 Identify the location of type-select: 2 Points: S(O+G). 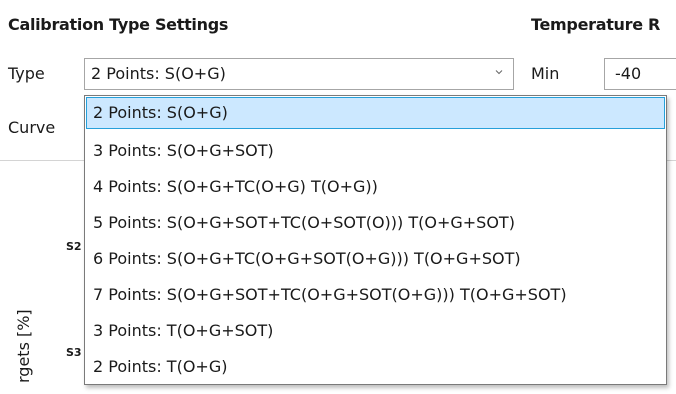
(299, 74).